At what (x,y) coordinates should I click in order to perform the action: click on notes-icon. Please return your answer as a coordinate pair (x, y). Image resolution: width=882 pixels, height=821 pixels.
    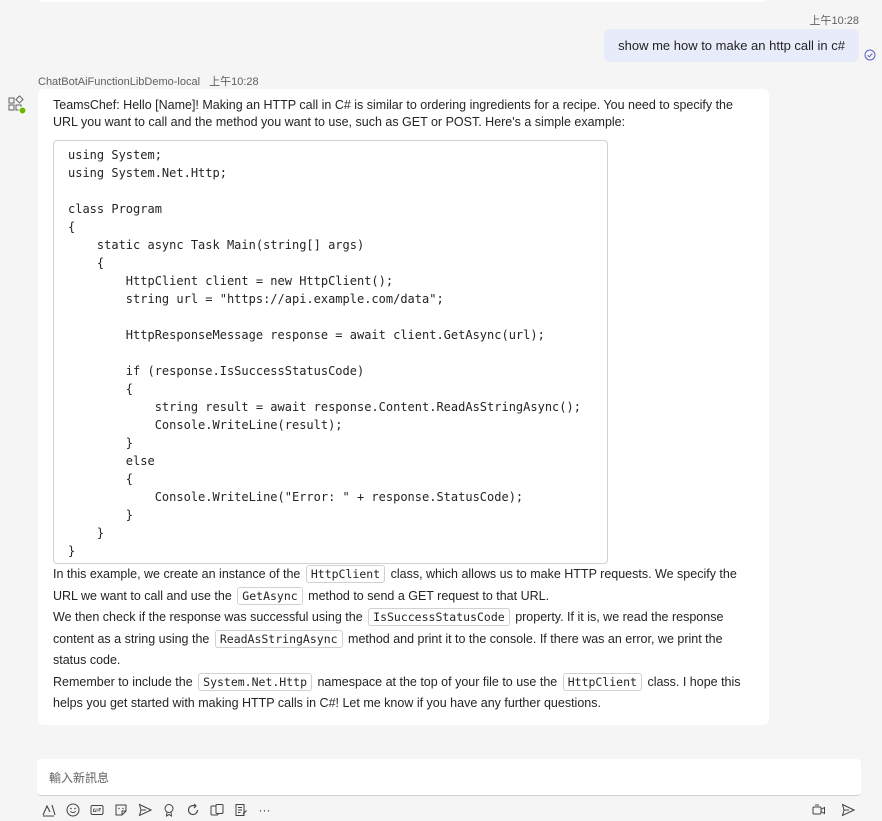
    Looking at the image, I should click on (240, 810).